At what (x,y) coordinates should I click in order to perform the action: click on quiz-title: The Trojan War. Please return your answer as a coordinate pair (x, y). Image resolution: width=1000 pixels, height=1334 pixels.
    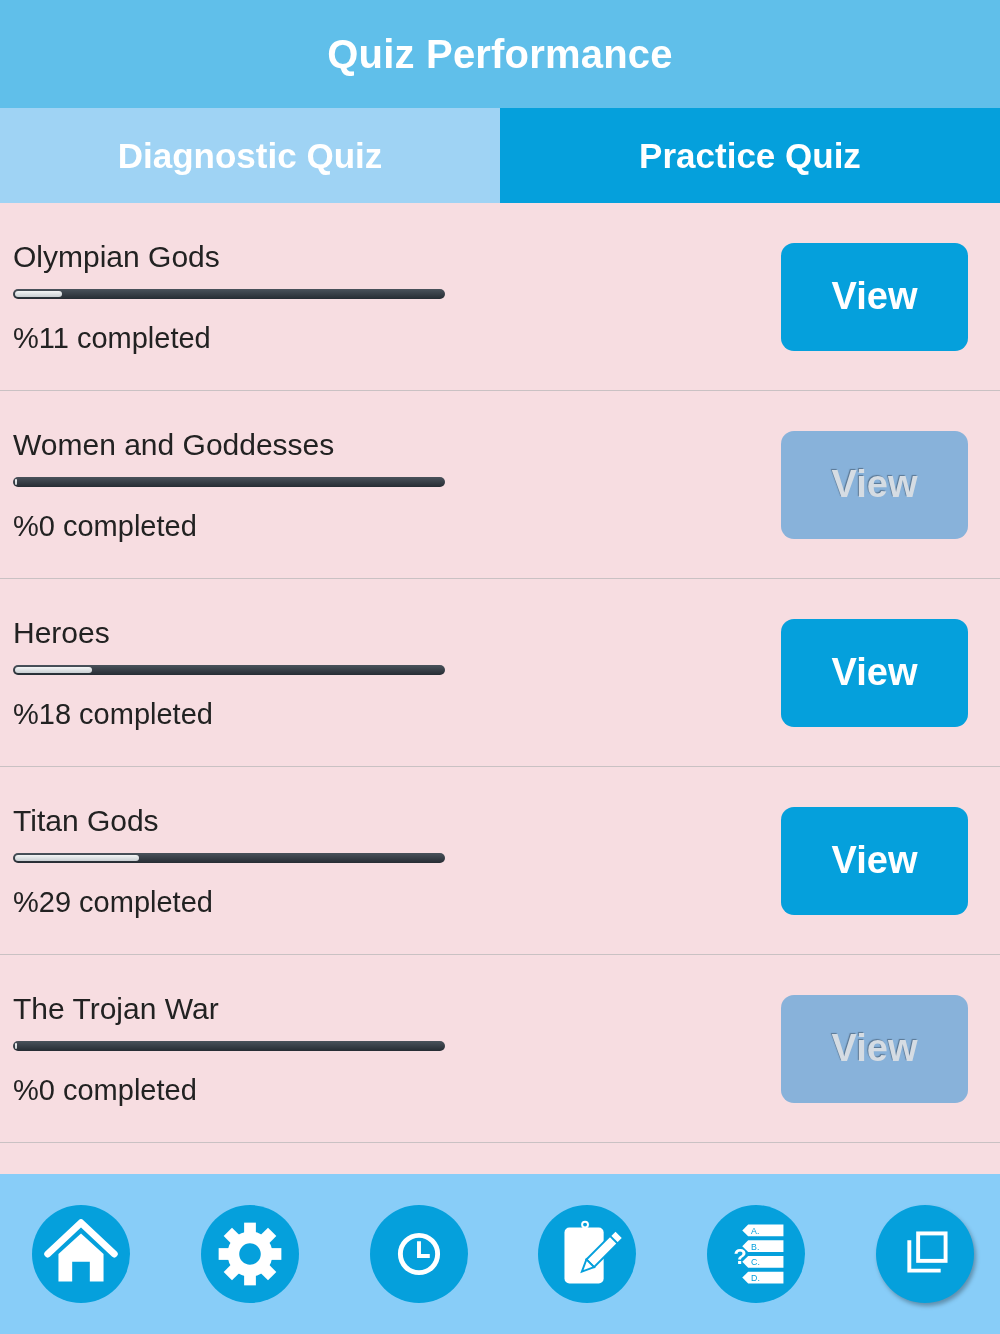
    Looking at the image, I should click on (116, 1008).